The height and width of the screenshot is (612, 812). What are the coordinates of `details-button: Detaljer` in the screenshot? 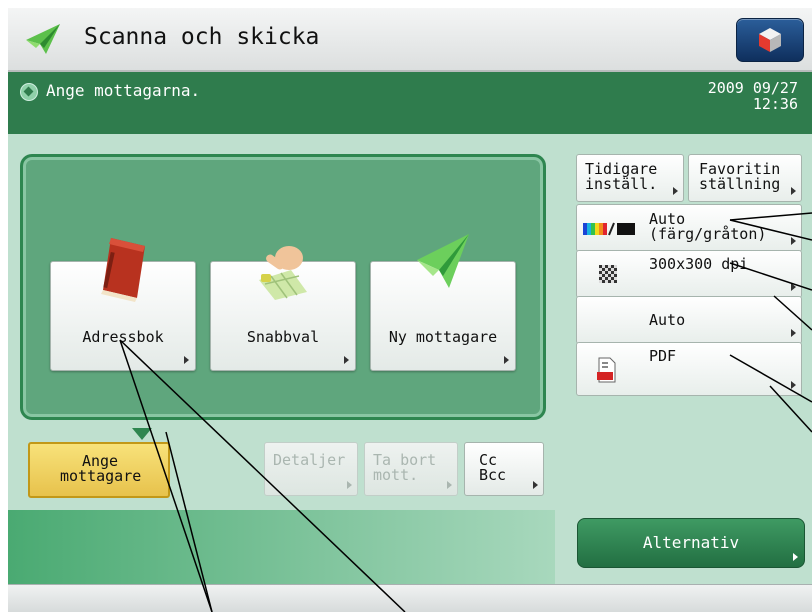 It's located at (311, 469).